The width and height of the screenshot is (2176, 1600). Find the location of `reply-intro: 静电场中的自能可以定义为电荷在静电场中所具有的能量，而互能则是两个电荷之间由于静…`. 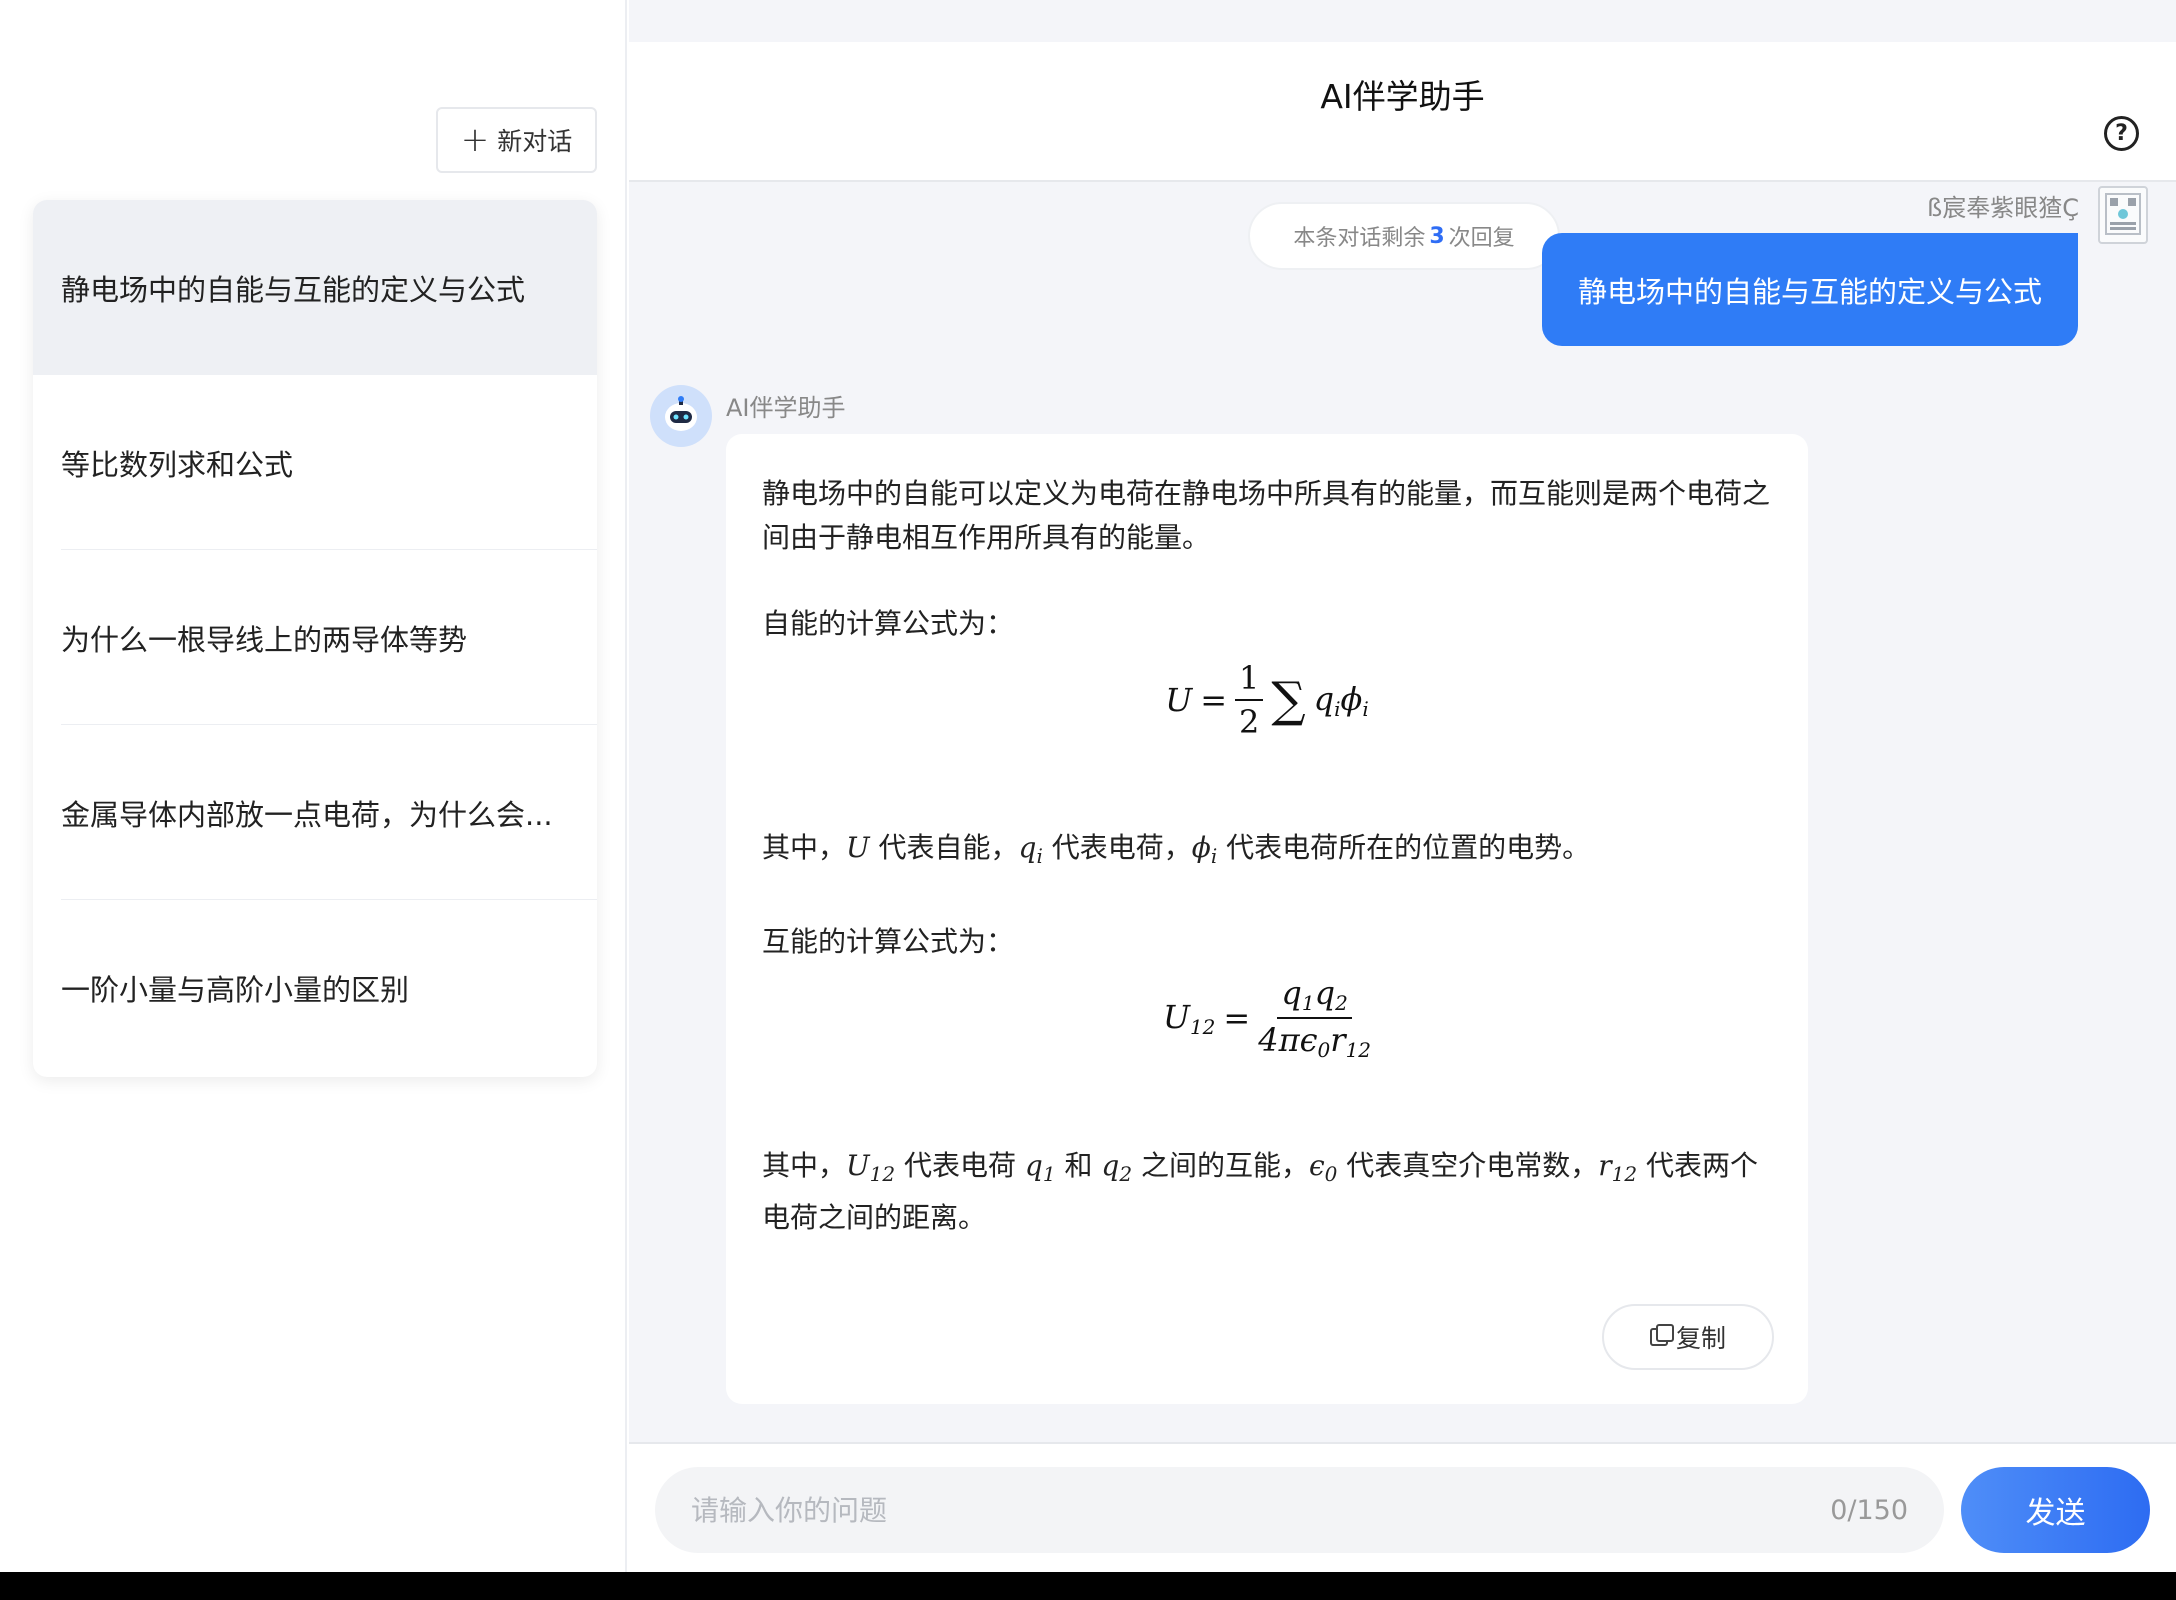

reply-intro: 静电场中的自能可以定义为电荷在静电场中所具有的能量，而互能则是两个电荷之间由于静… is located at coordinates (1266, 515).